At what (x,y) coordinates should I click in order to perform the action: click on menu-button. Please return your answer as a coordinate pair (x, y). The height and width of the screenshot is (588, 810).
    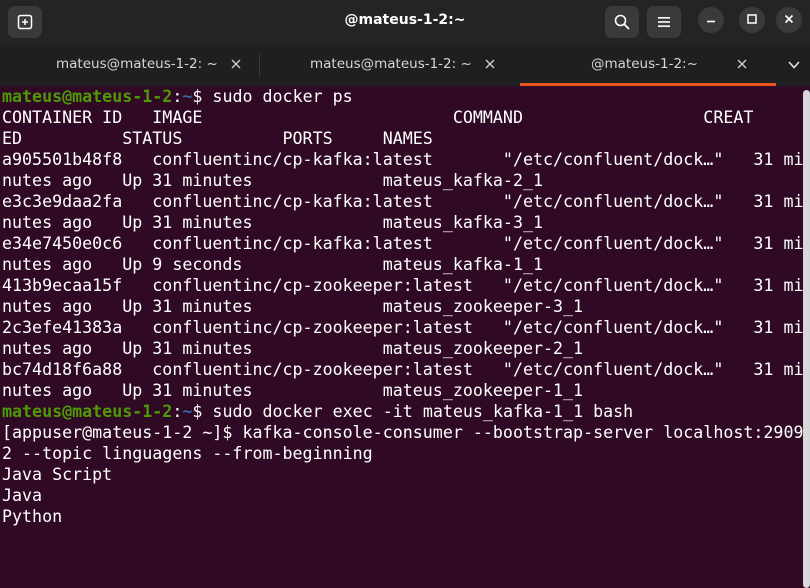
    Looking at the image, I should click on (664, 22).